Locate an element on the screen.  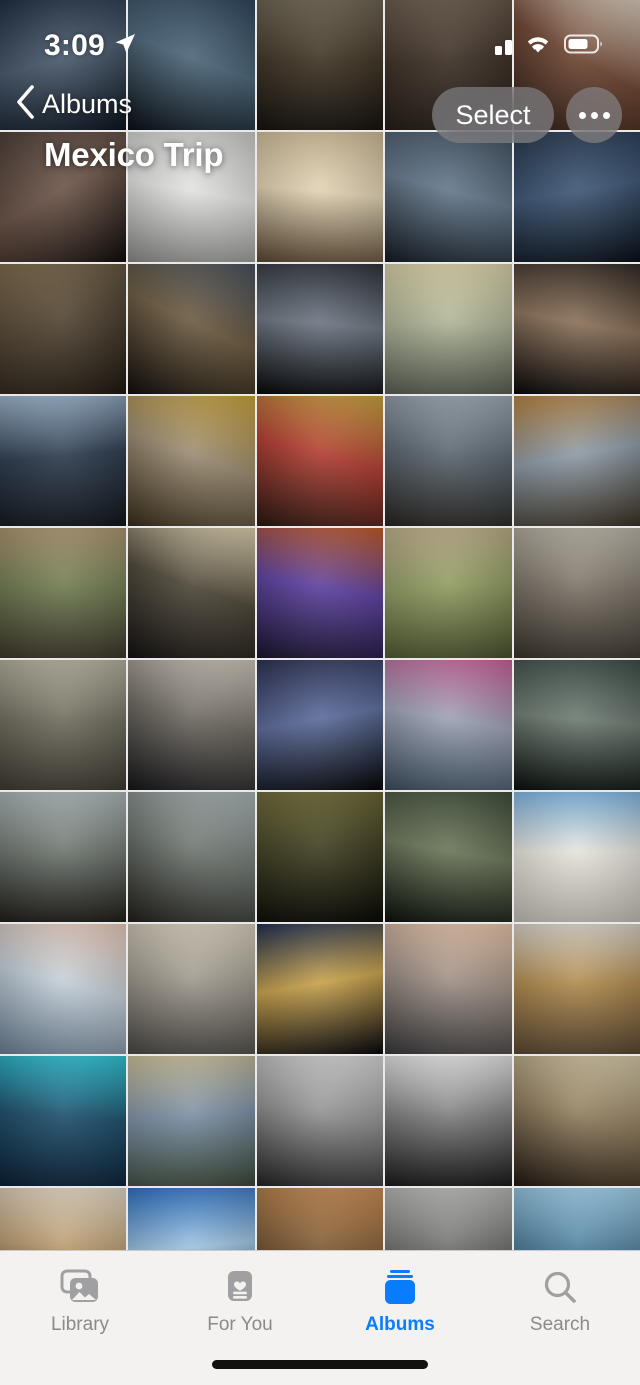
back-button-label: Albums is located at coordinates (87, 103).